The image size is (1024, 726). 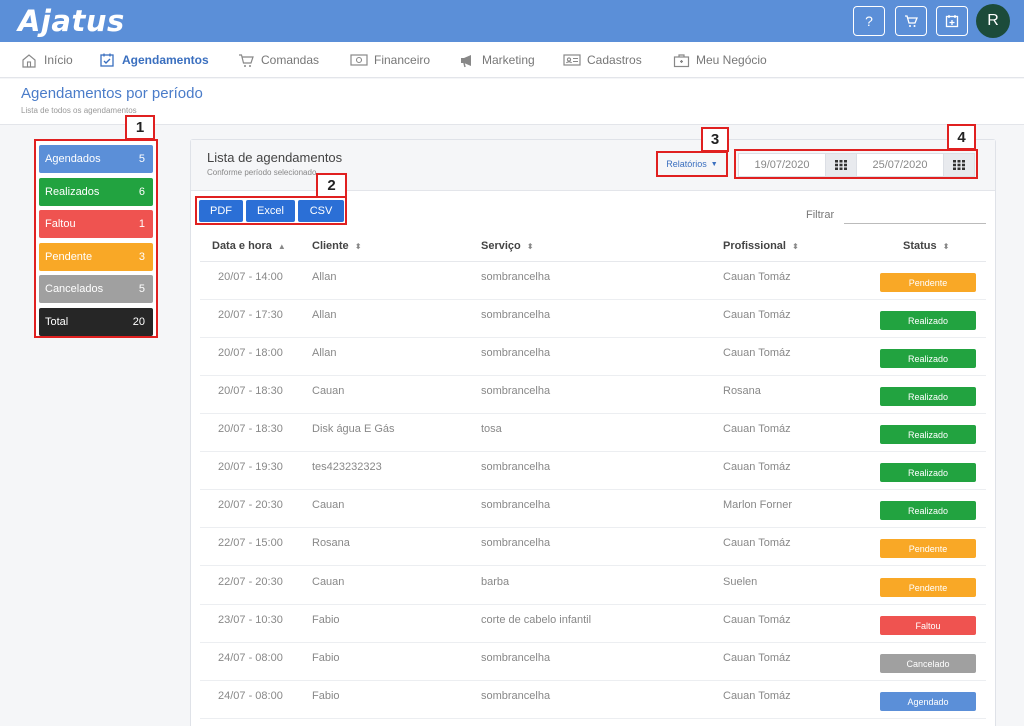 What do you see at coordinates (402, 60) in the screenshot?
I see `nav-label: Financeiro` at bounding box center [402, 60].